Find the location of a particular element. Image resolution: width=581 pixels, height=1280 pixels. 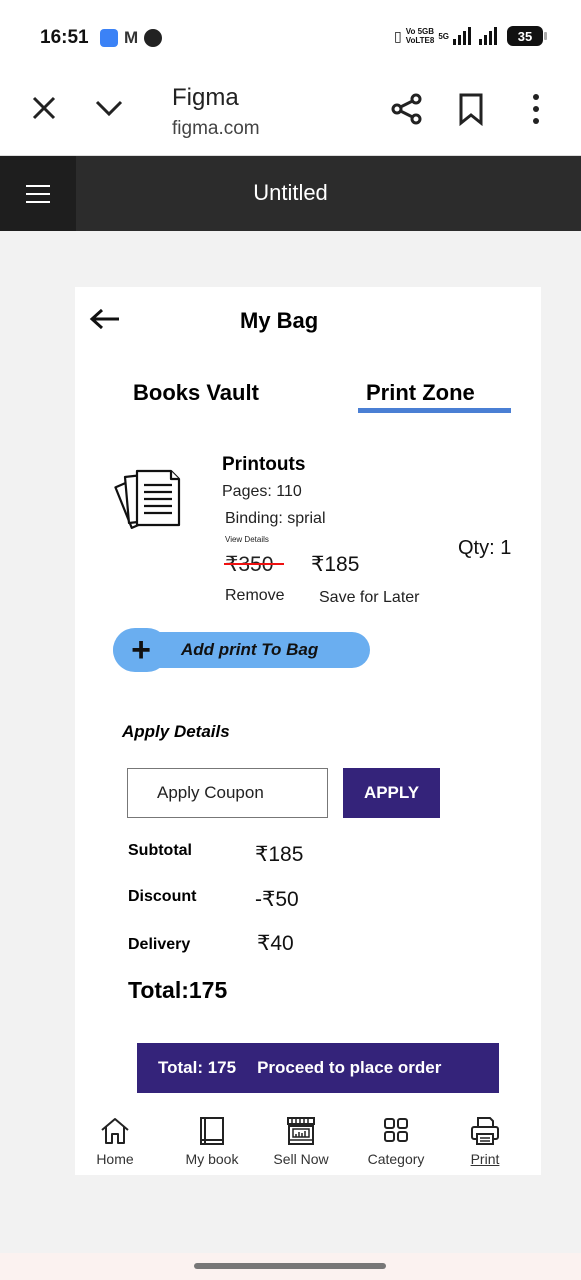

category-grid-icon is located at coordinates (396, 1130).